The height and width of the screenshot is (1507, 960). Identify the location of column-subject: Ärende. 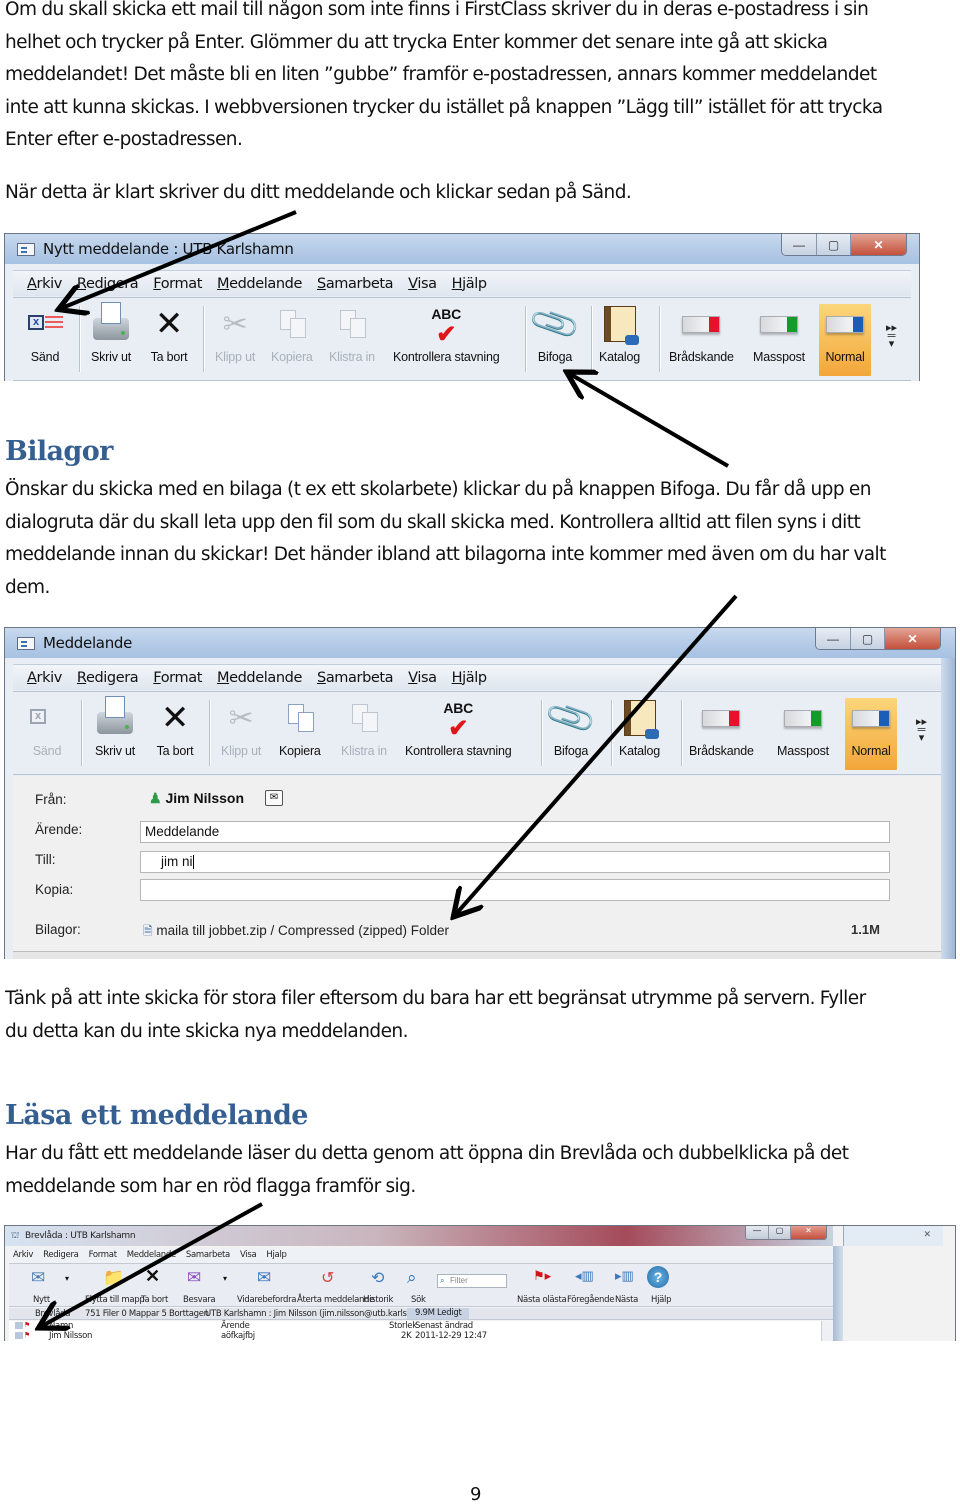
(235, 1326).